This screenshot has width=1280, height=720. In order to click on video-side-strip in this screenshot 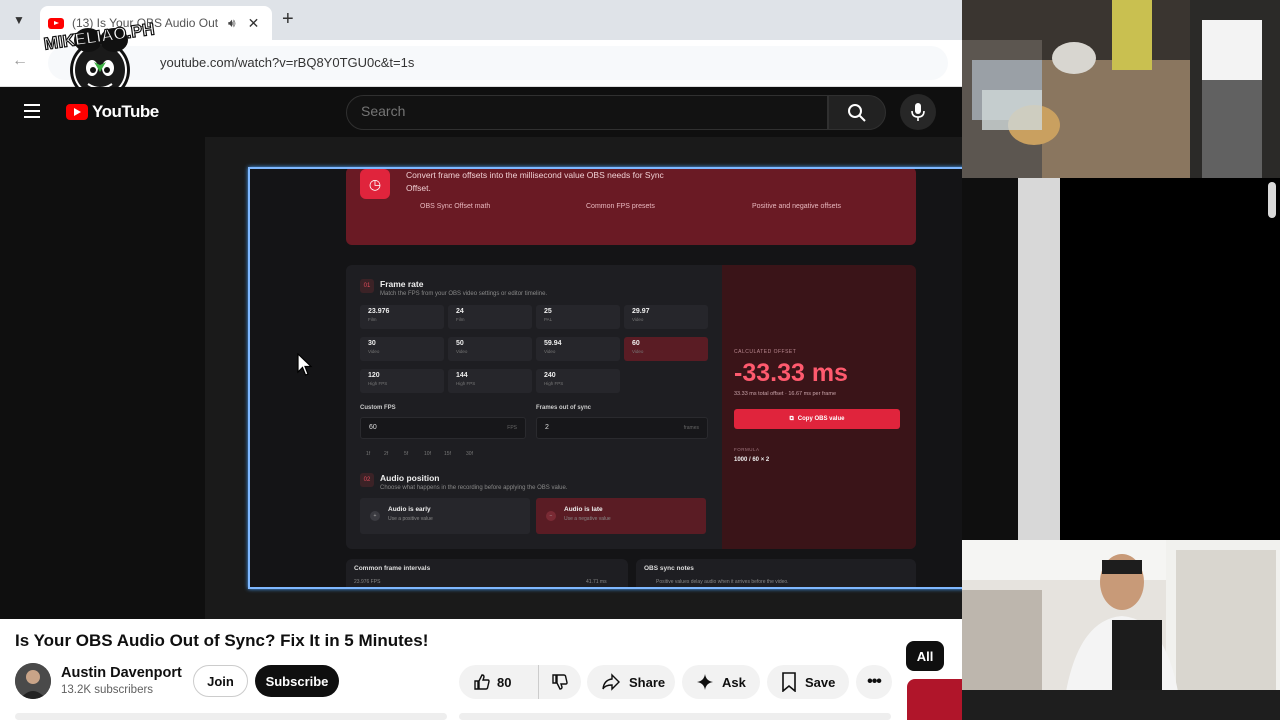, I will do `click(1039, 359)`.